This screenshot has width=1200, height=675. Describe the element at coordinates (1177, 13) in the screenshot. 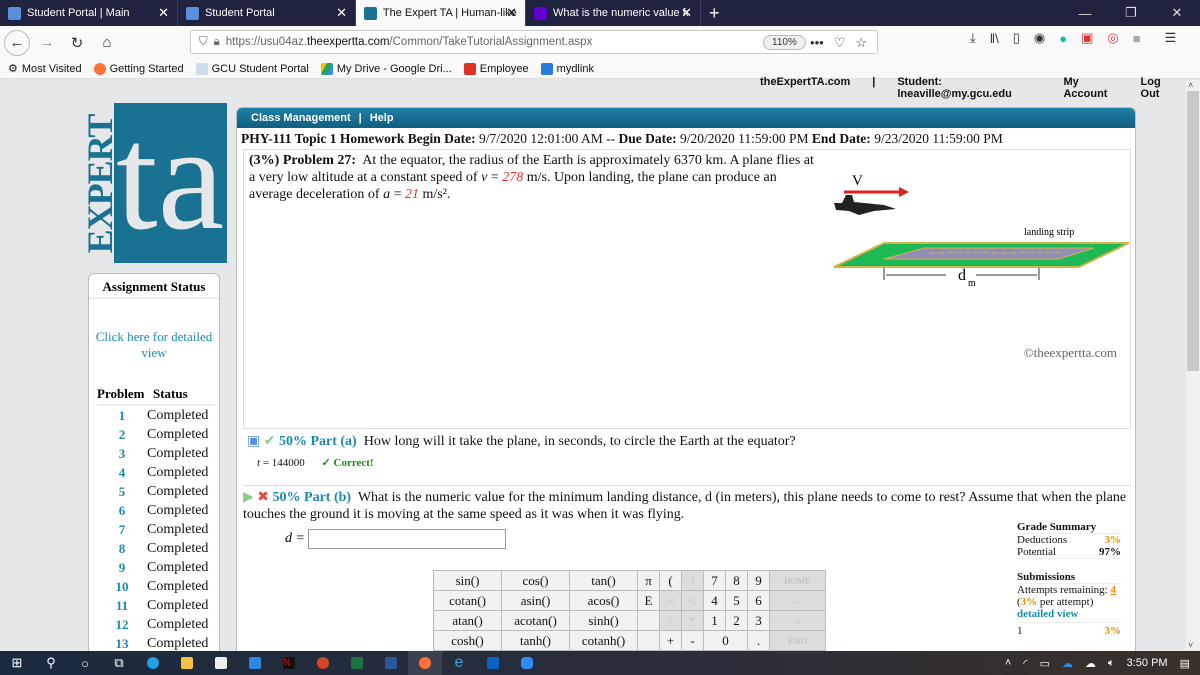

I see `close-window-button: ✕` at that location.